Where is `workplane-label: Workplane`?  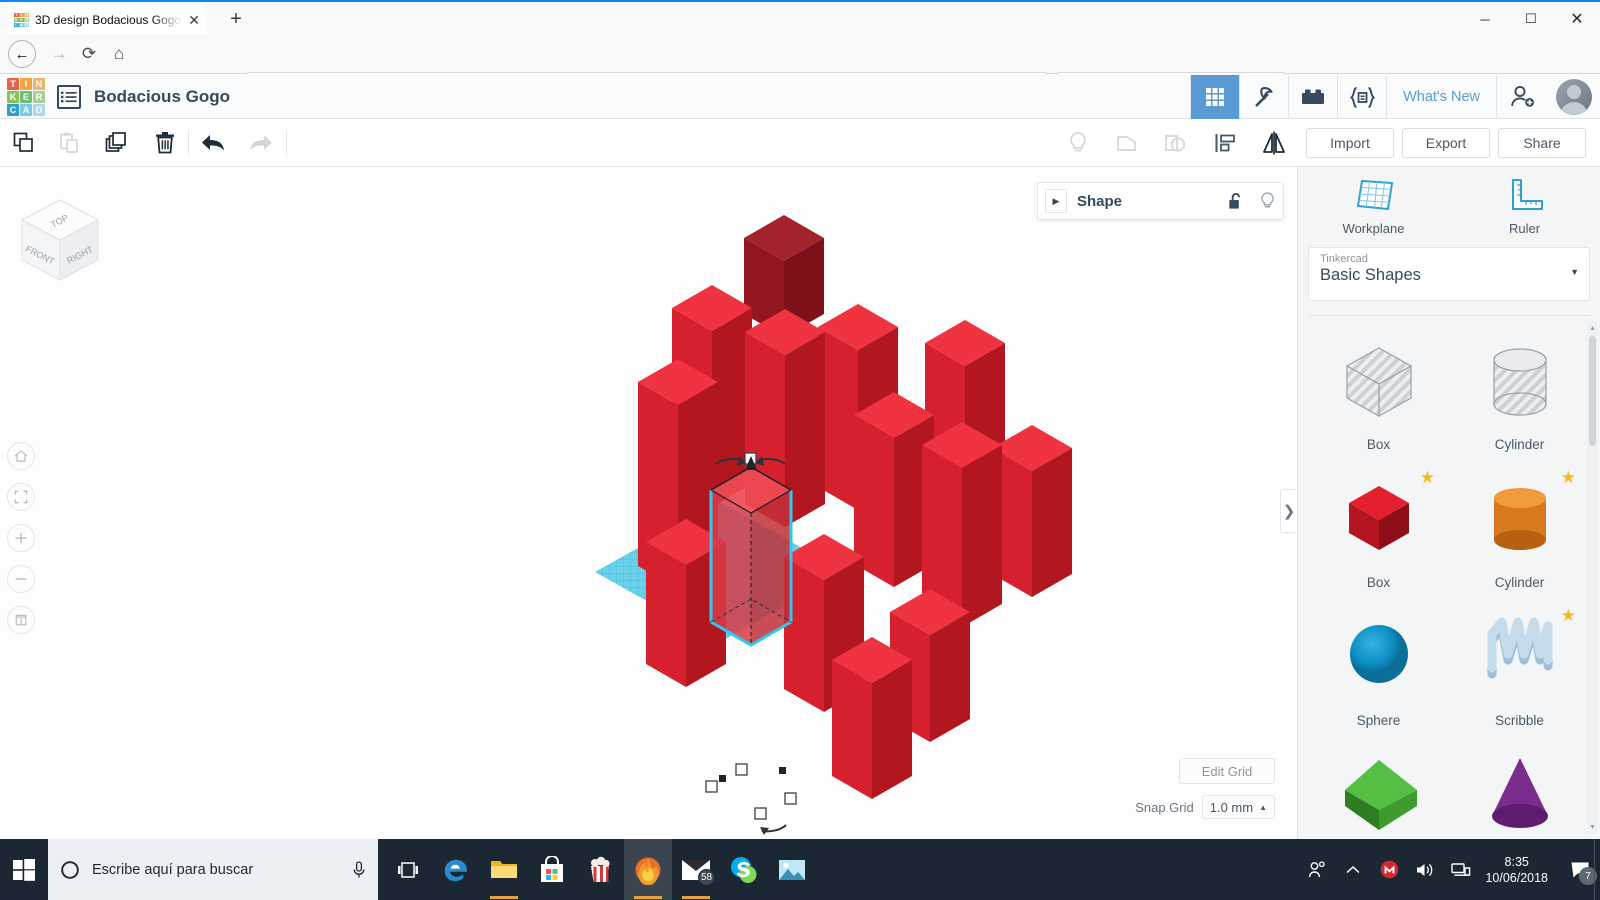
workplane-label: Workplane is located at coordinates (1373, 228).